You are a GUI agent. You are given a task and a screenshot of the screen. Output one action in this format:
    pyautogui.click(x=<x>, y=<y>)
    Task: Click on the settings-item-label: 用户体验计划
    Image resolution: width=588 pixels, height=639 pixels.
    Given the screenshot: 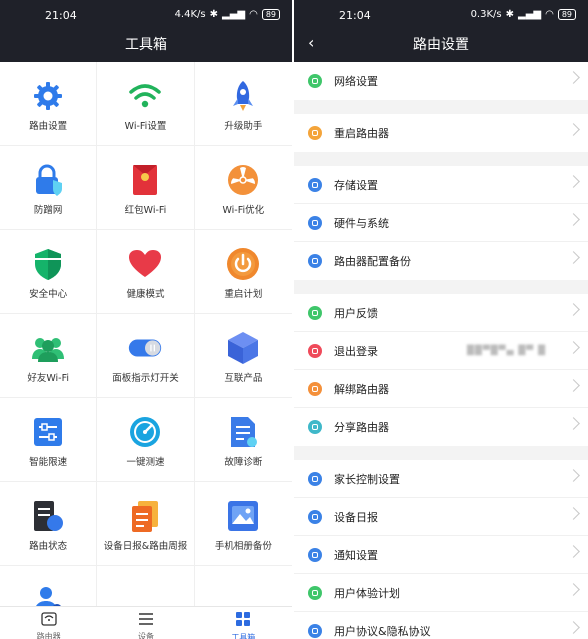 What is the action you would take?
    pyautogui.click(x=367, y=593)
    